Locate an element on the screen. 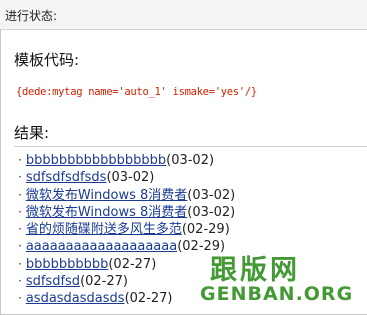 This screenshot has width=367, height=315. result-heading: 结果: is located at coordinates (32, 133).